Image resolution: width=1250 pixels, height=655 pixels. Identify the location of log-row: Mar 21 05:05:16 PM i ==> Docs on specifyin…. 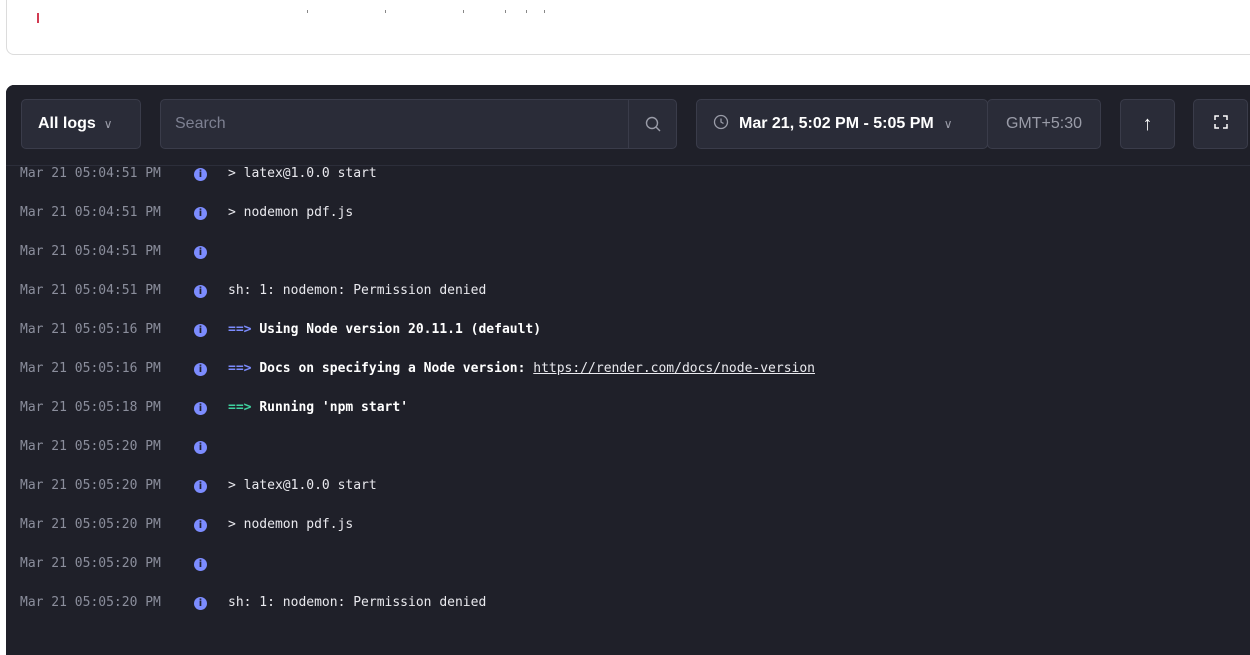
(628, 369).